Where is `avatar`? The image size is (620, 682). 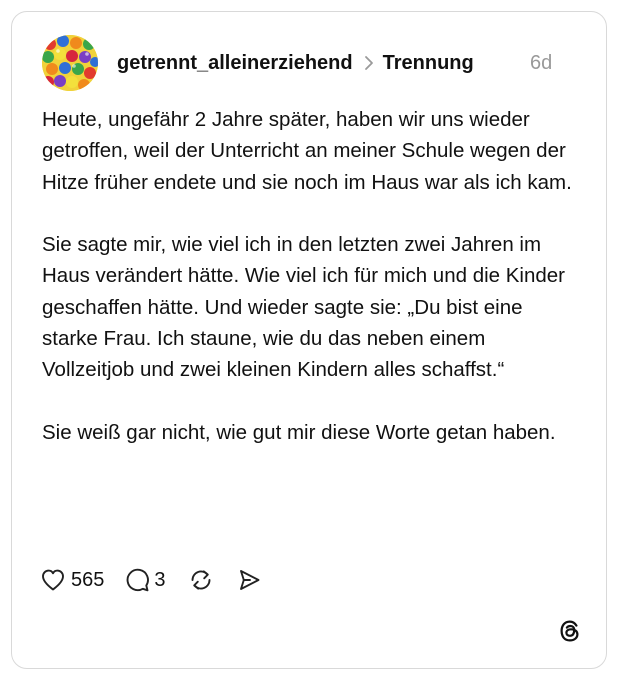 avatar is located at coordinates (70, 63).